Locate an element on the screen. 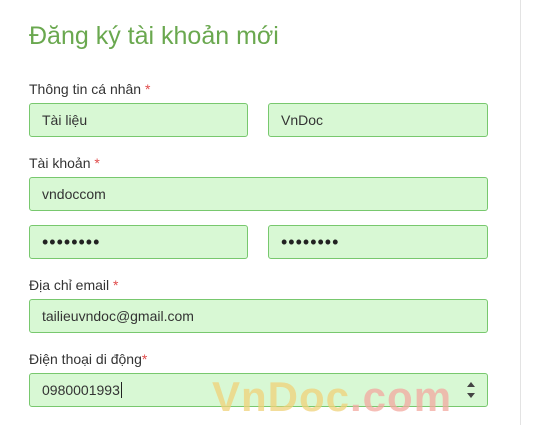 This screenshot has width=533, height=425. personal-info-label-text: Thông tin cá nhân is located at coordinates (85, 89).